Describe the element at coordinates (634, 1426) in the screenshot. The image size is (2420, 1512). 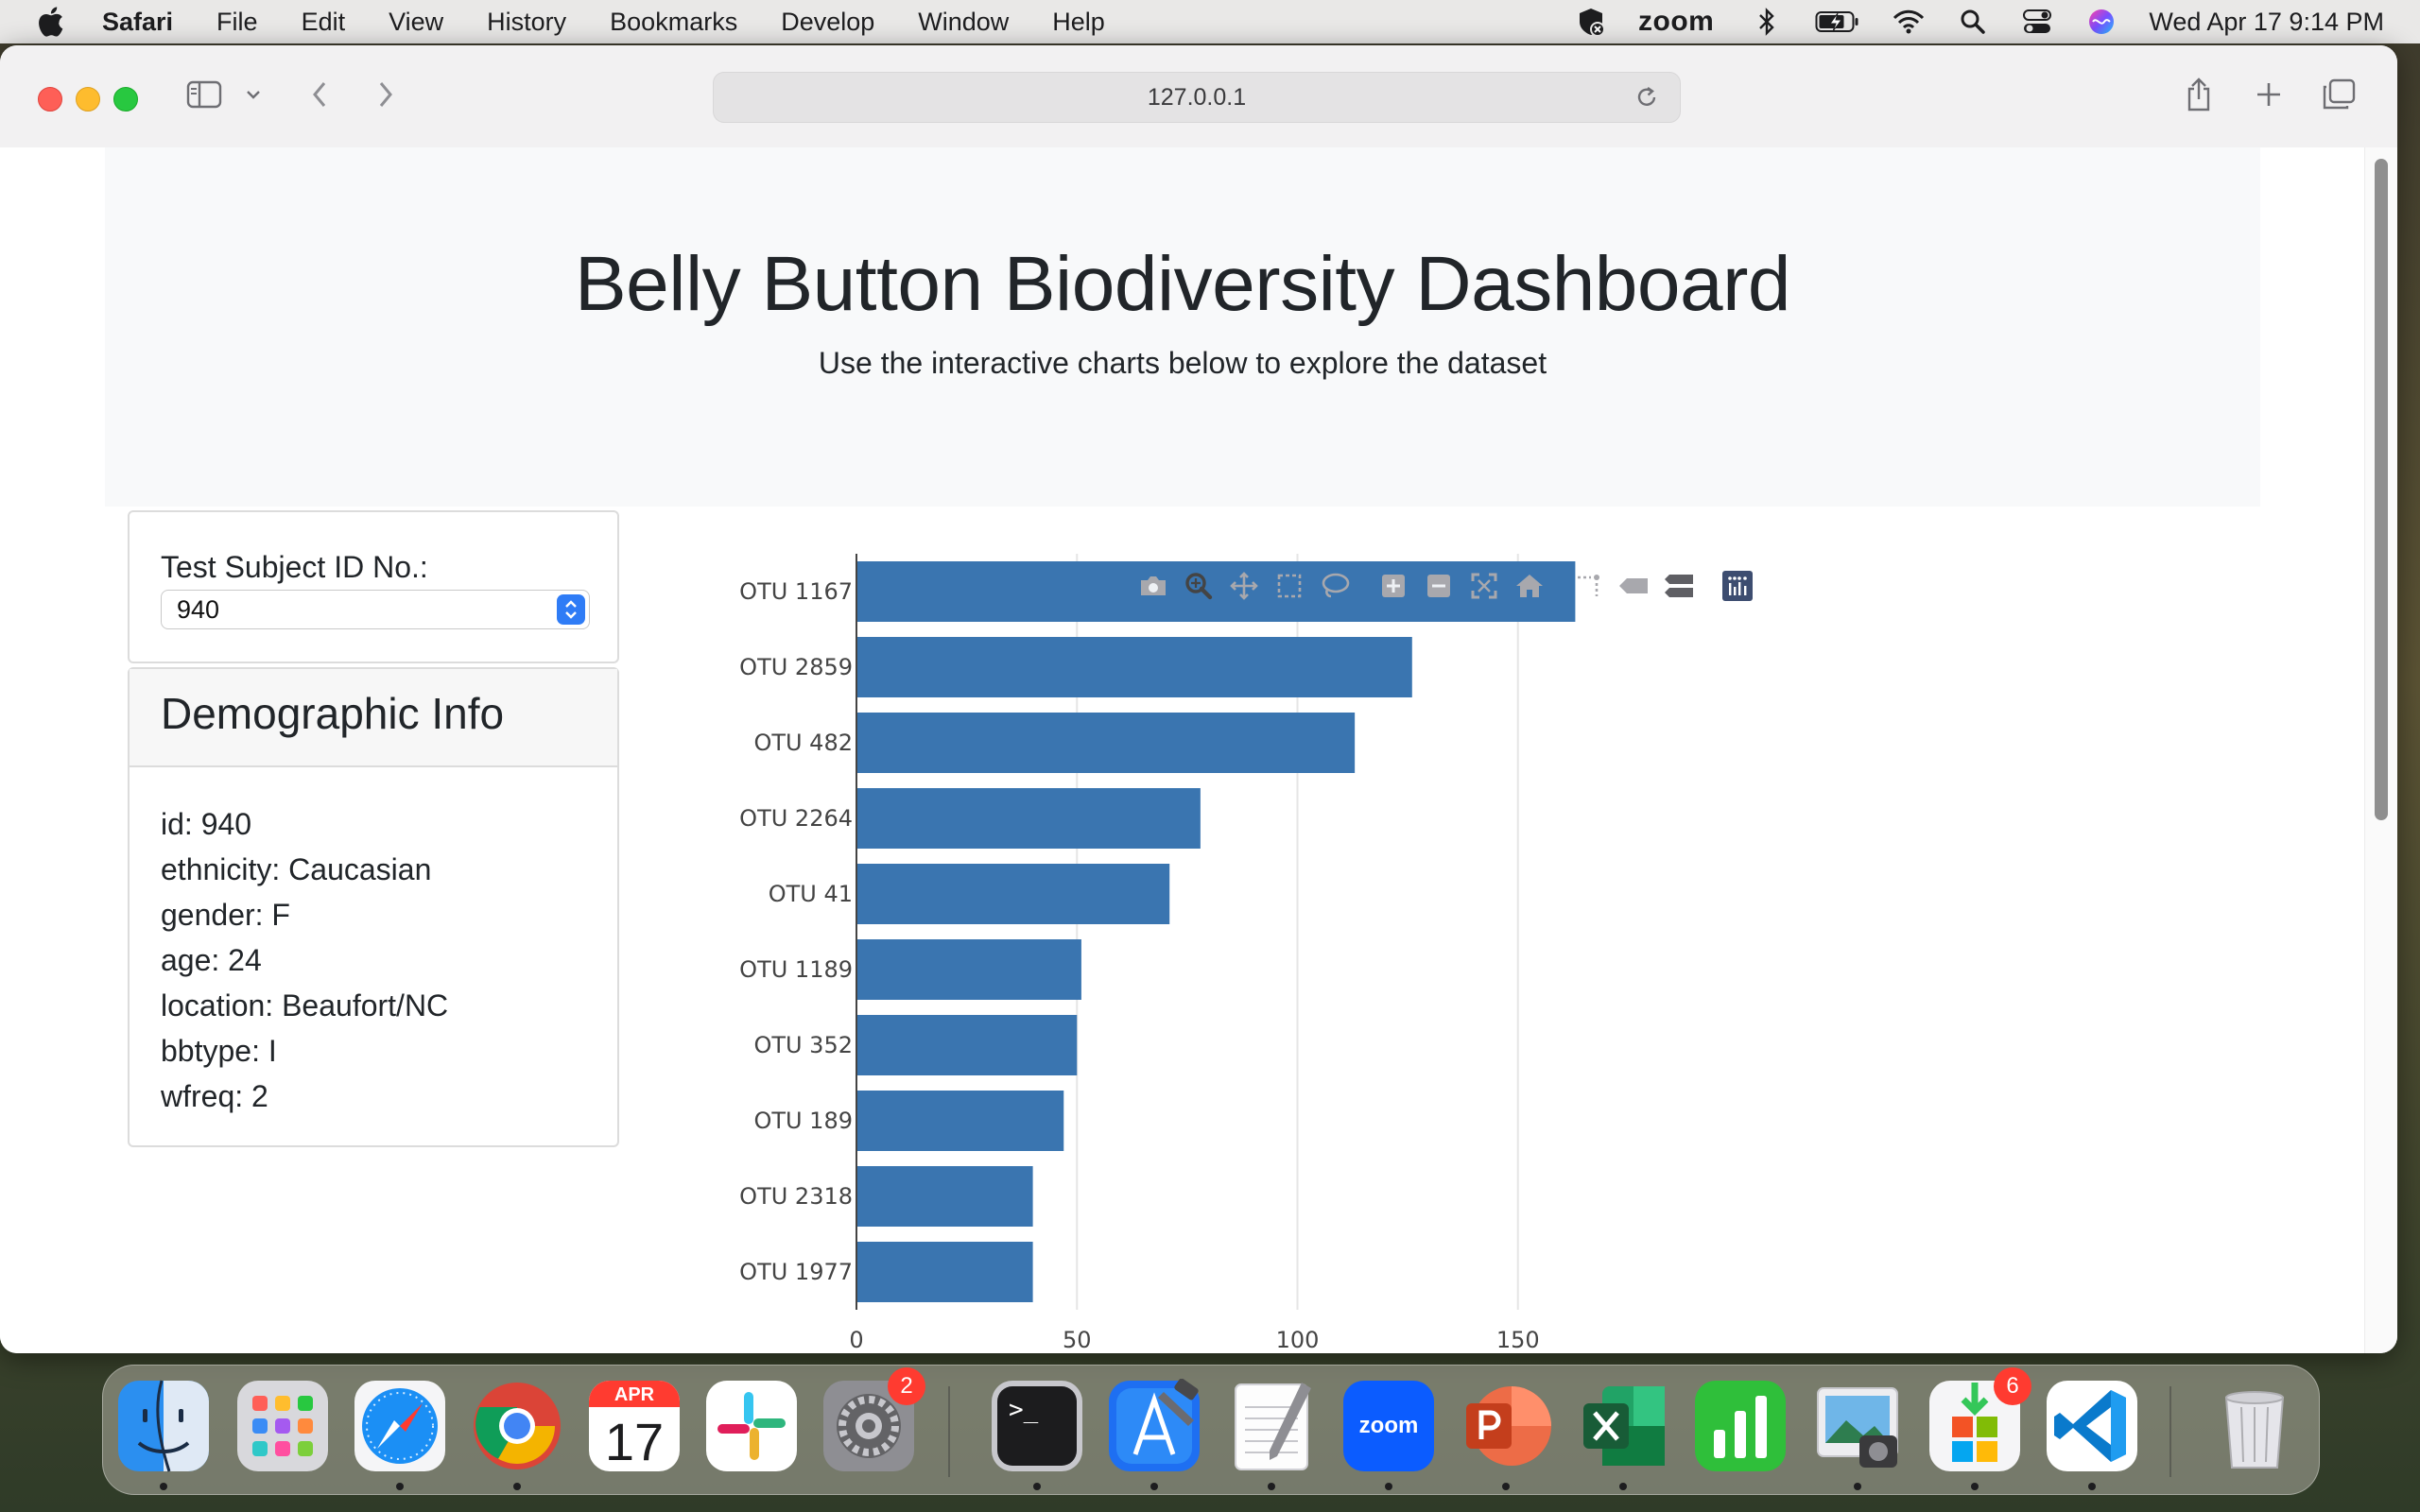
I see `dock-calendar-icon: APR 17` at that location.